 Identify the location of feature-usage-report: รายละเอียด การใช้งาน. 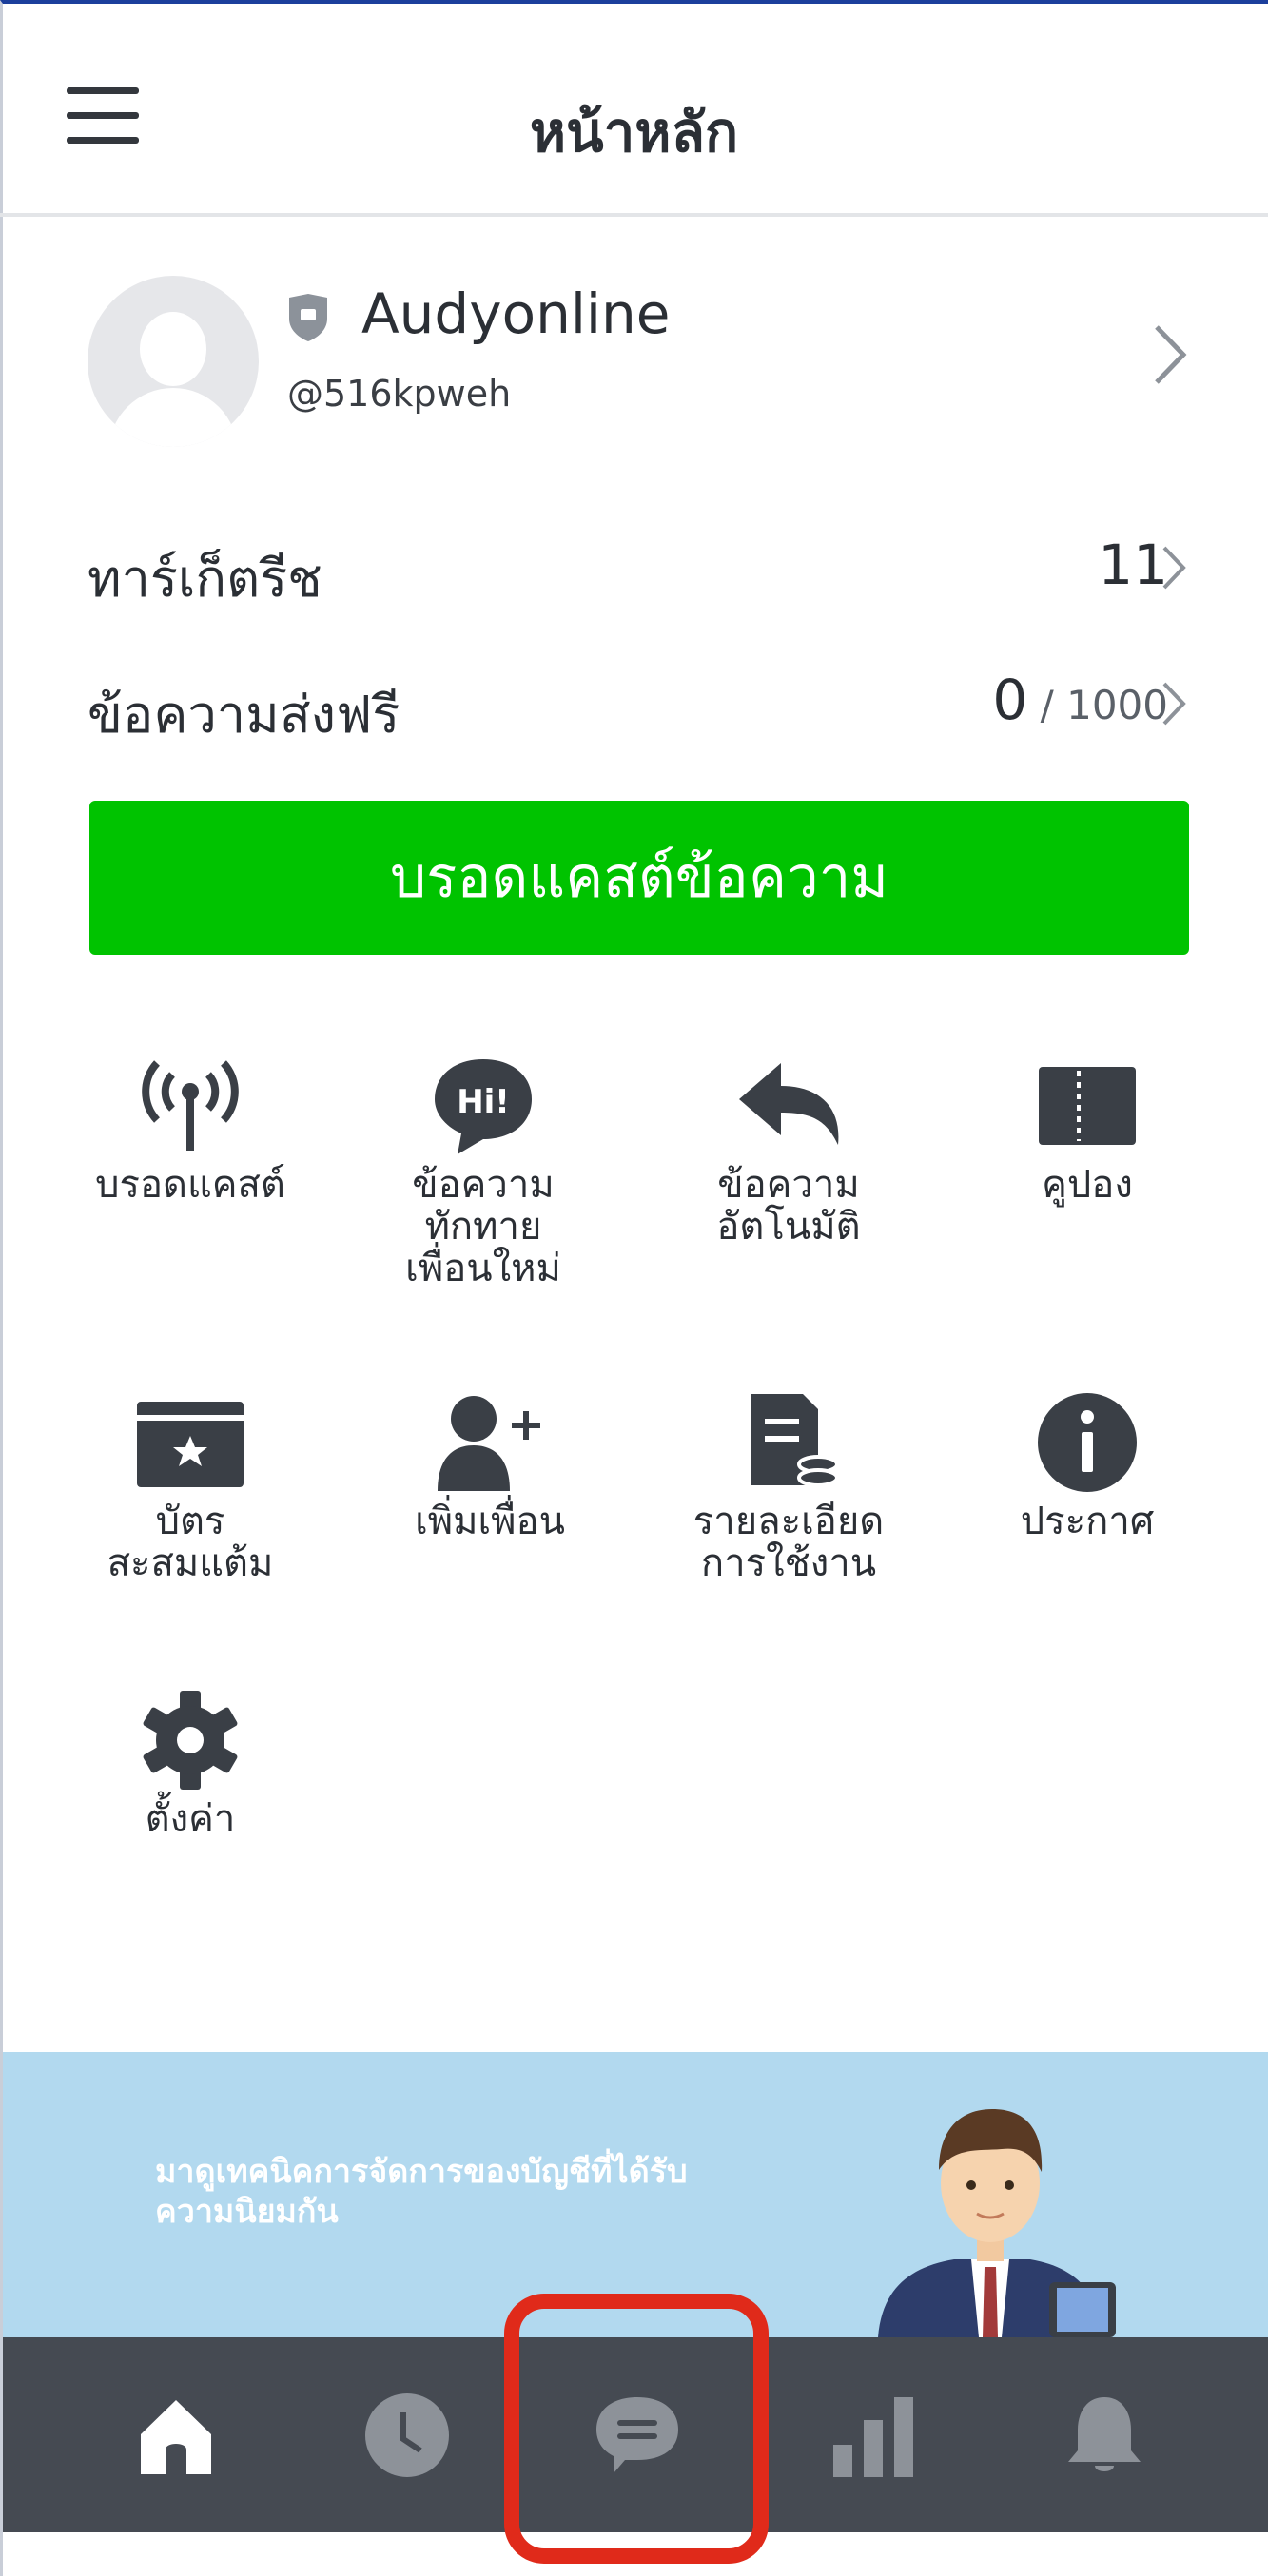
(789, 1487).